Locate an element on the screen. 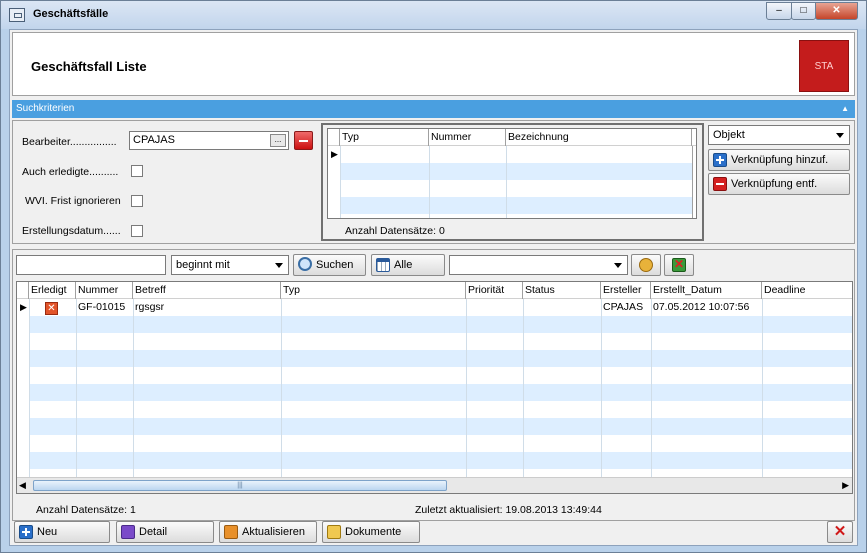 The height and width of the screenshot is (553, 867). search-criteria-title: Suchkriterien is located at coordinates (45, 108).